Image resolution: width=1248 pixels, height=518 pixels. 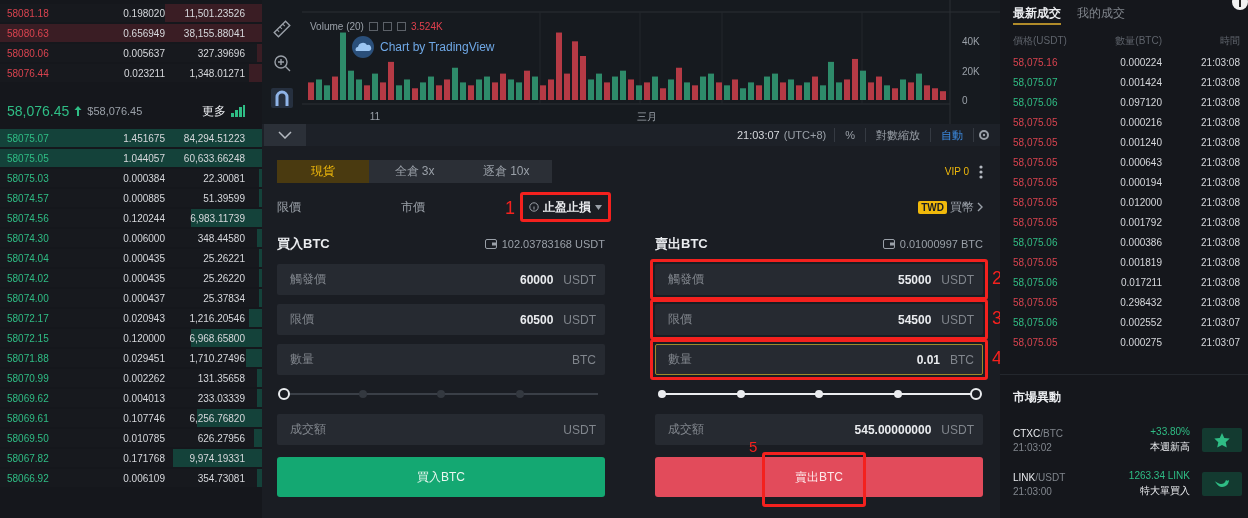 I want to click on magnet-icon, so click(x=282, y=98).